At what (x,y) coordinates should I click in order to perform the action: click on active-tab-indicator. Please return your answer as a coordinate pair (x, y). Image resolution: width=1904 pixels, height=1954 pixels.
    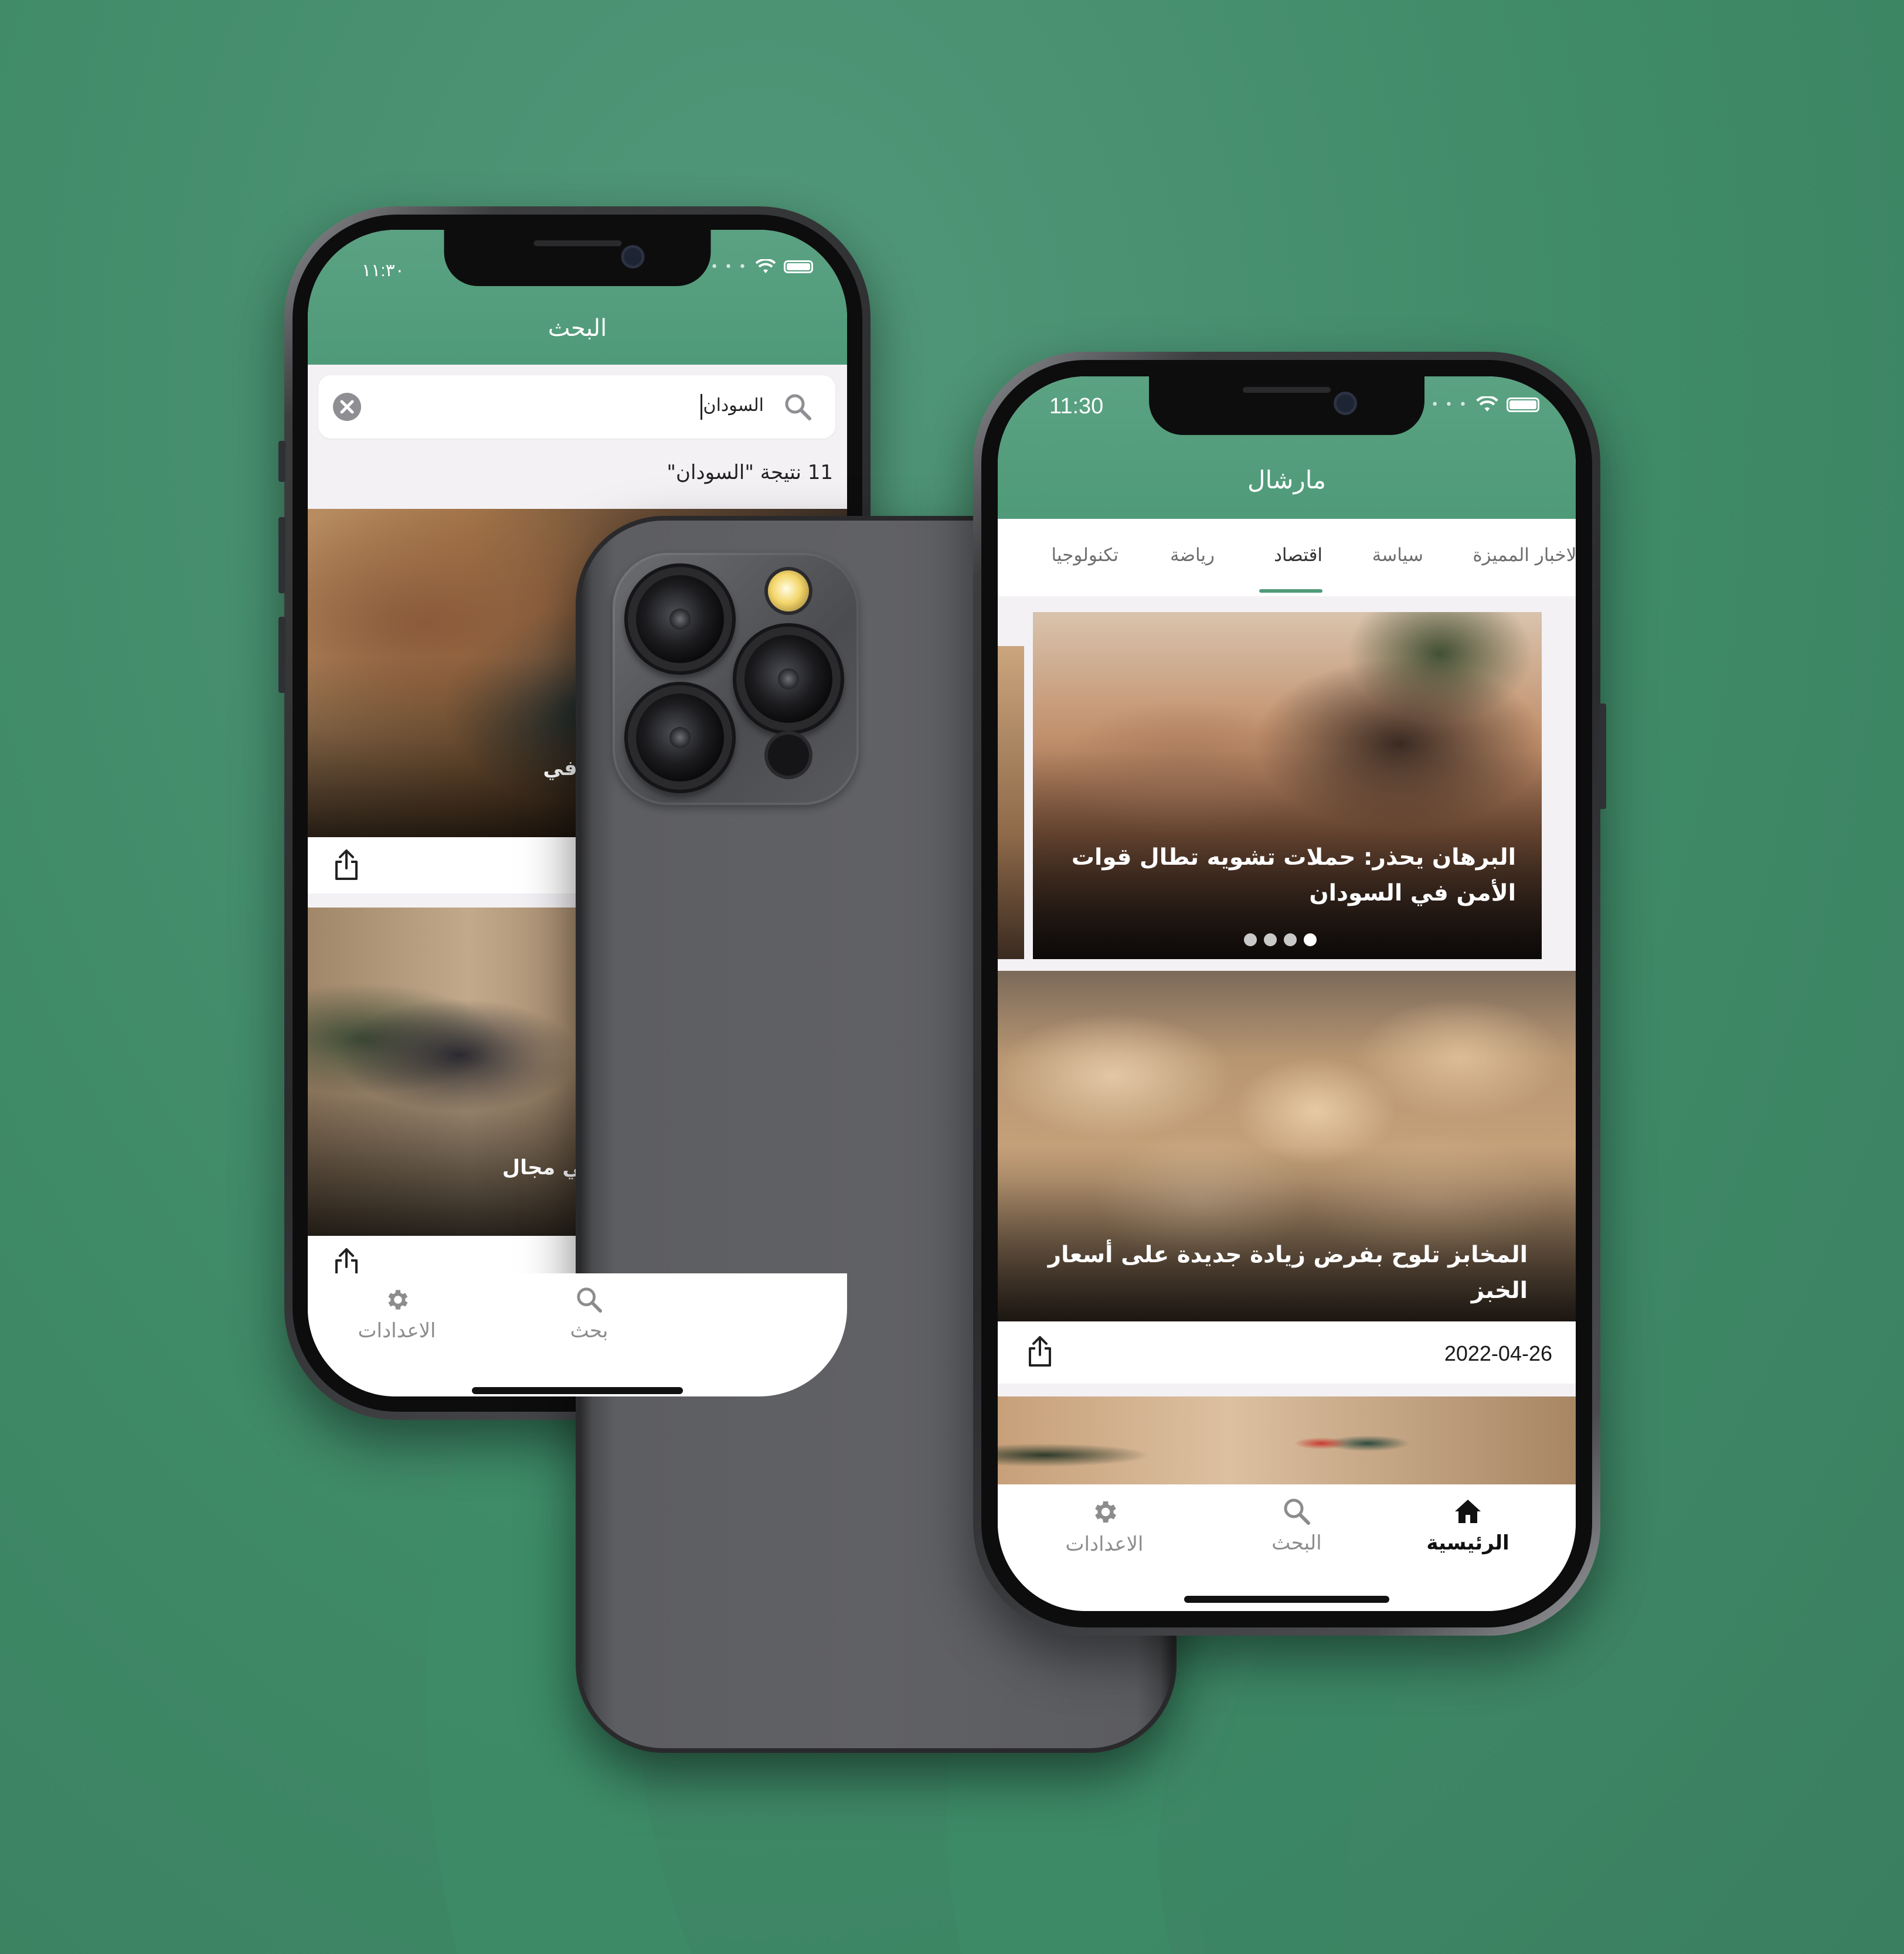
    Looking at the image, I should click on (1290, 591).